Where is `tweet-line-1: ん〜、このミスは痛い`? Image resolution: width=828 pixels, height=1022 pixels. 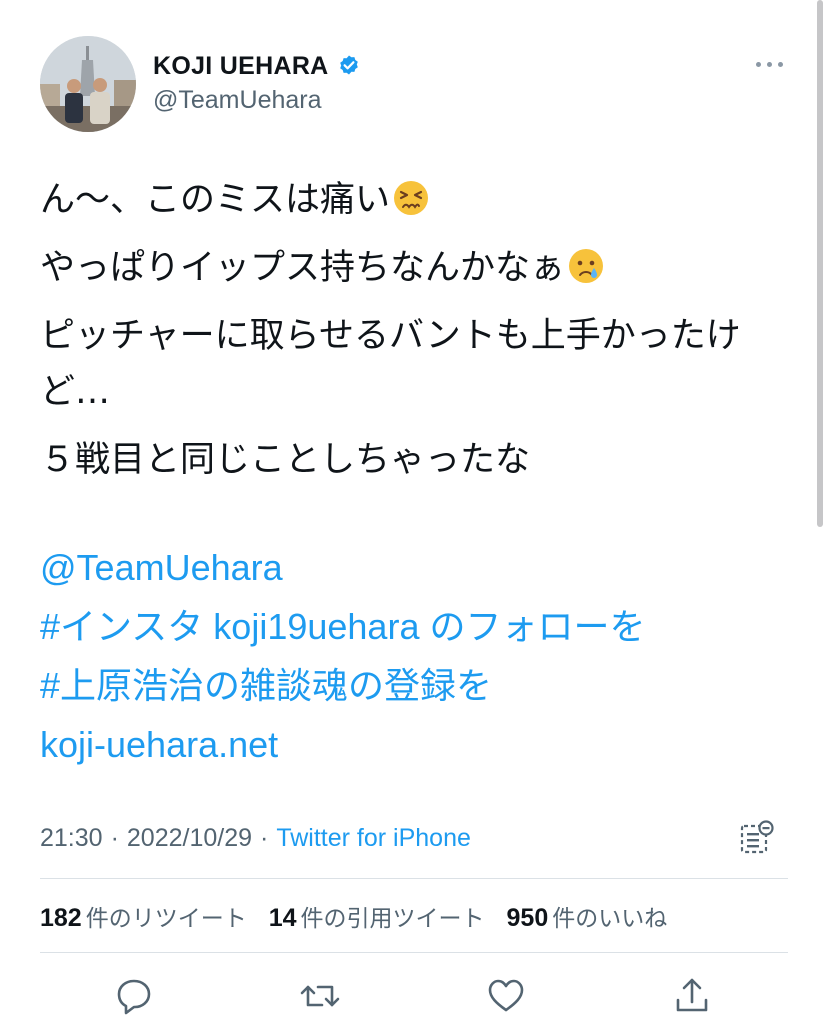 tweet-line-1: ん〜、このミスは痛い is located at coordinates (418, 200).